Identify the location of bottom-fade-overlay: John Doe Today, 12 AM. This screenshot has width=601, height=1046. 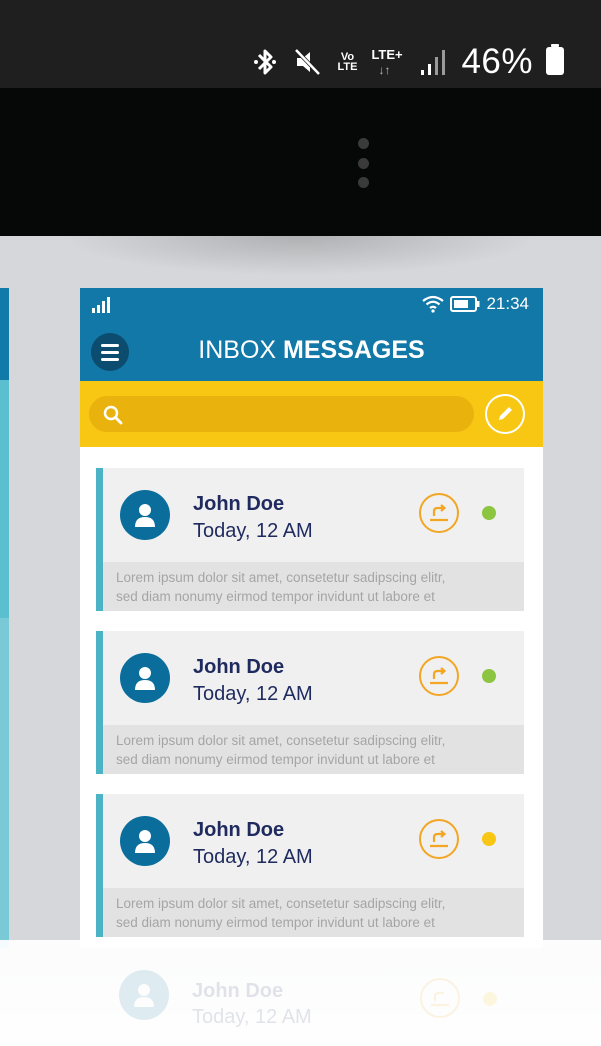
(300, 993).